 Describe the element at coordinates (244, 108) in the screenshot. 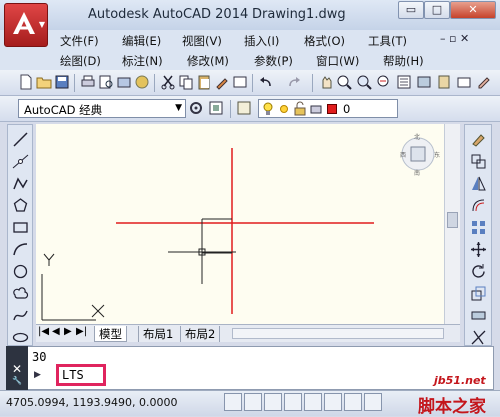

I see `layer-properties-icon` at that location.